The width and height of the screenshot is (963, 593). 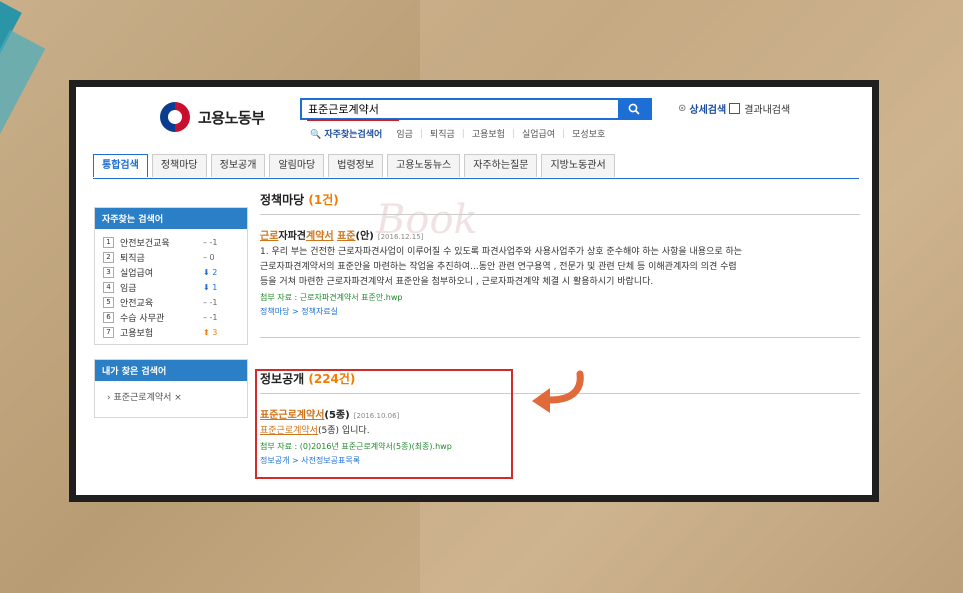 What do you see at coordinates (560, 337) in the screenshot?
I see `divider` at bounding box center [560, 337].